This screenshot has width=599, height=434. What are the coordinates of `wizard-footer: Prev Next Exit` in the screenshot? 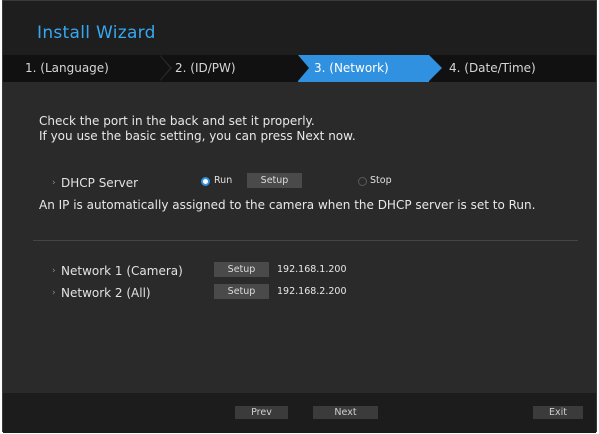 It's located at (299, 413).